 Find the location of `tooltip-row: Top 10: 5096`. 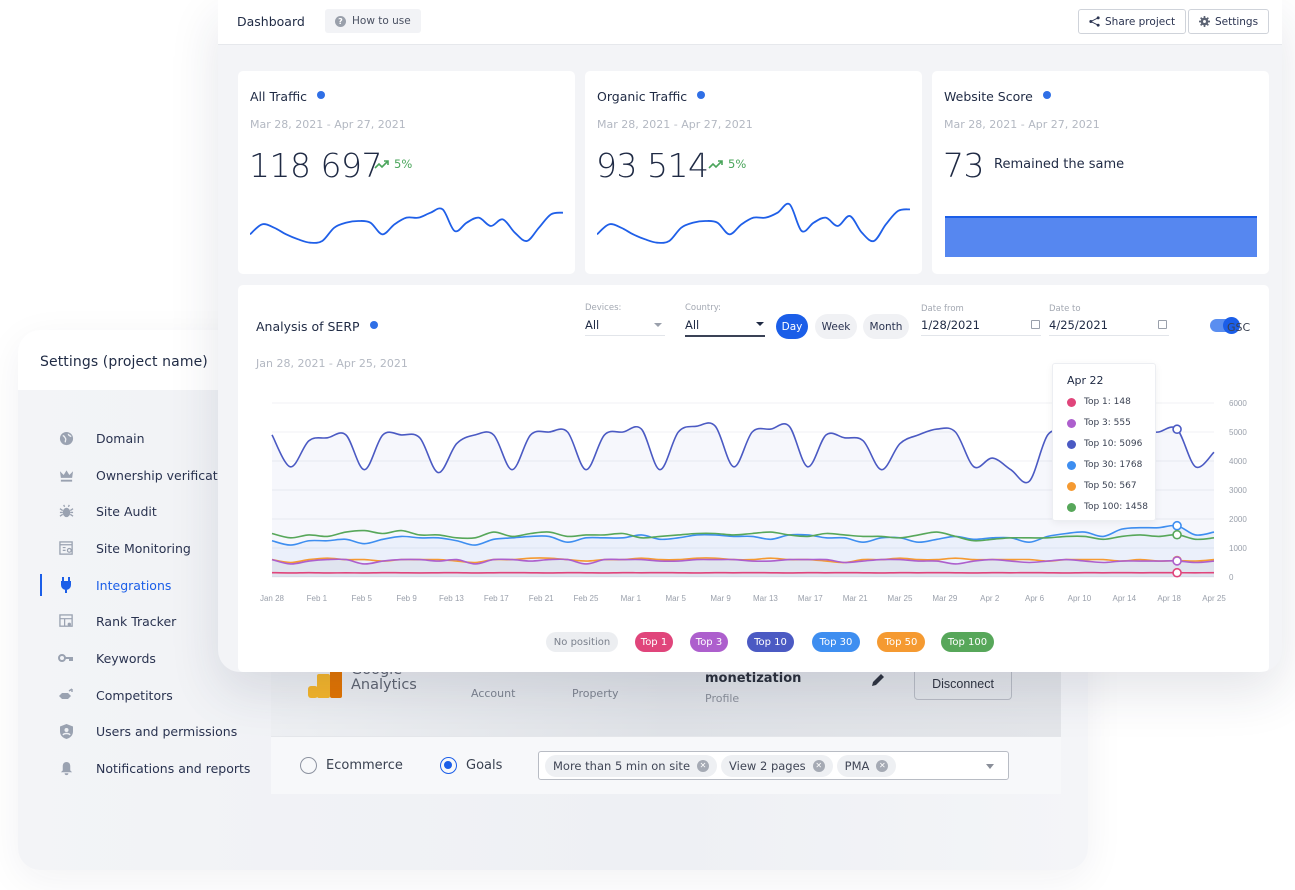

tooltip-row: Top 10: 5096 is located at coordinates (1104, 444).